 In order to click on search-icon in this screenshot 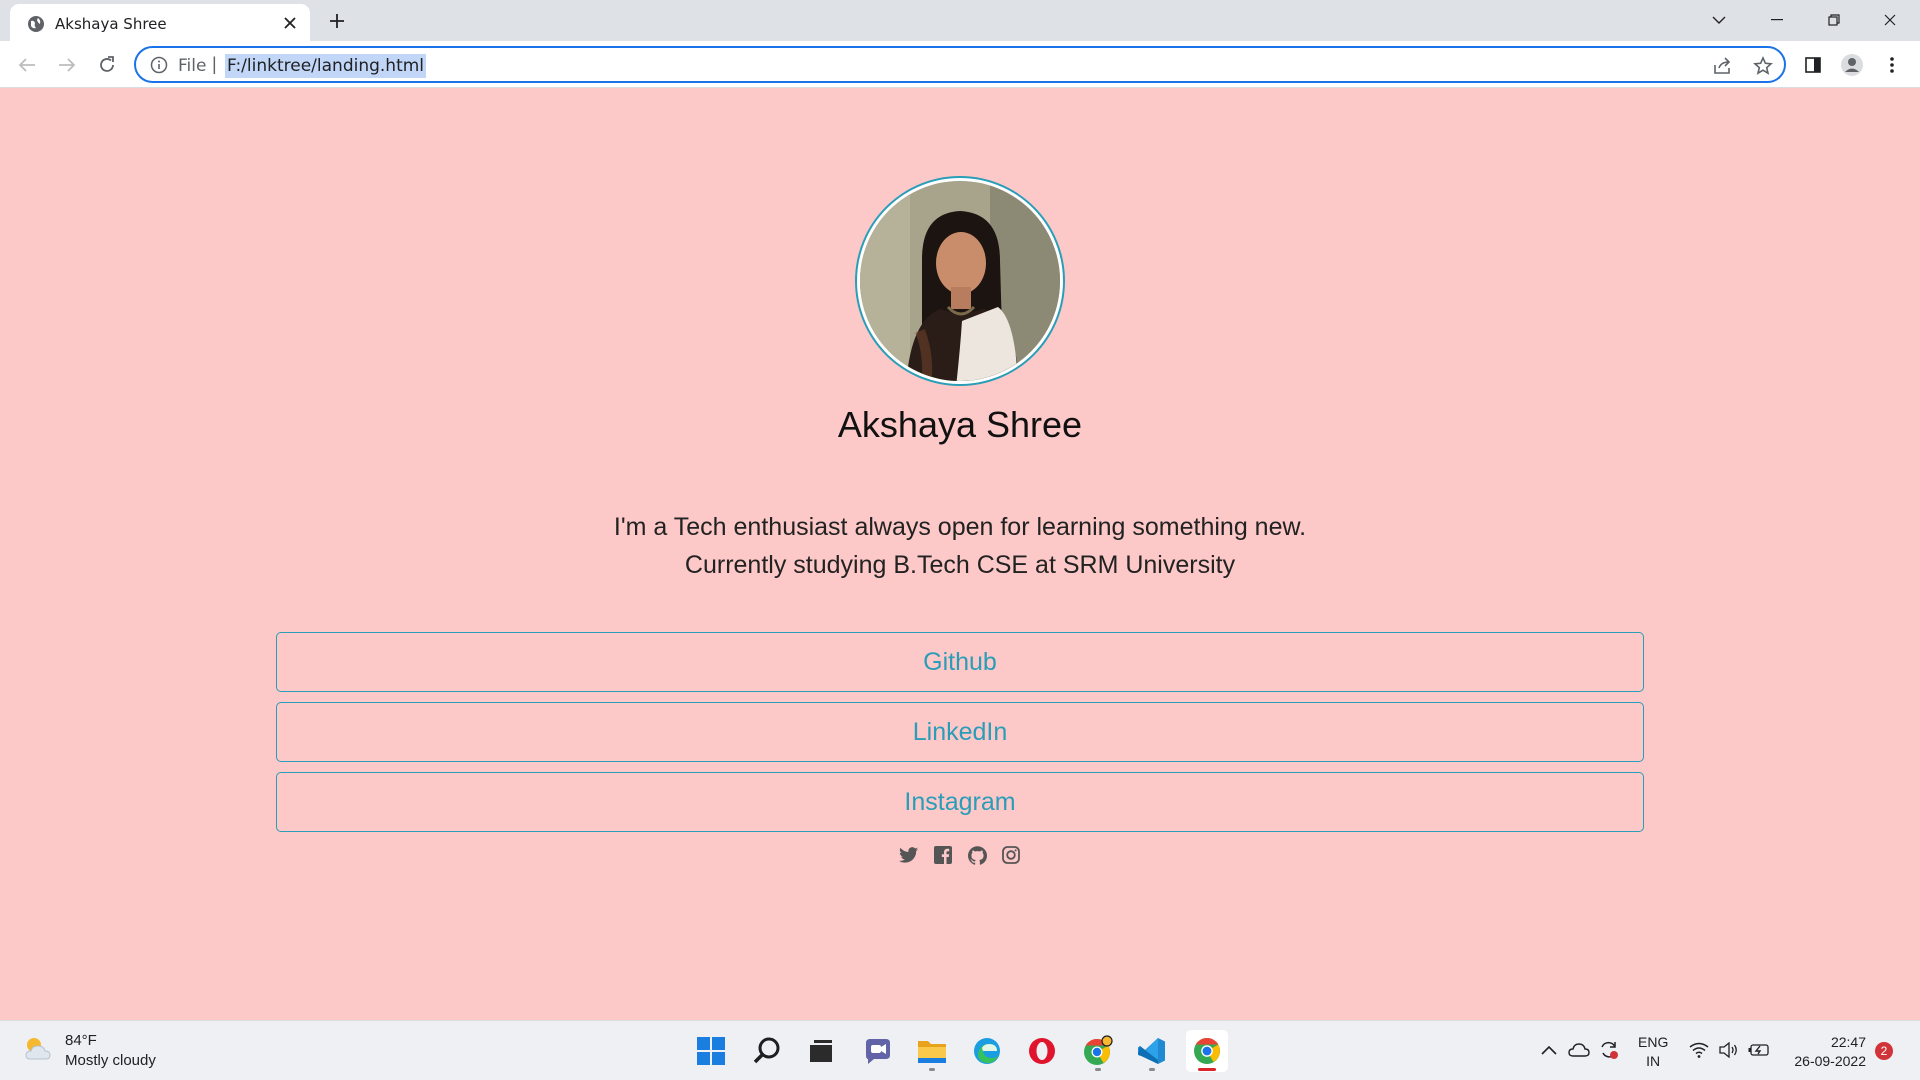, I will do `click(767, 1051)`.